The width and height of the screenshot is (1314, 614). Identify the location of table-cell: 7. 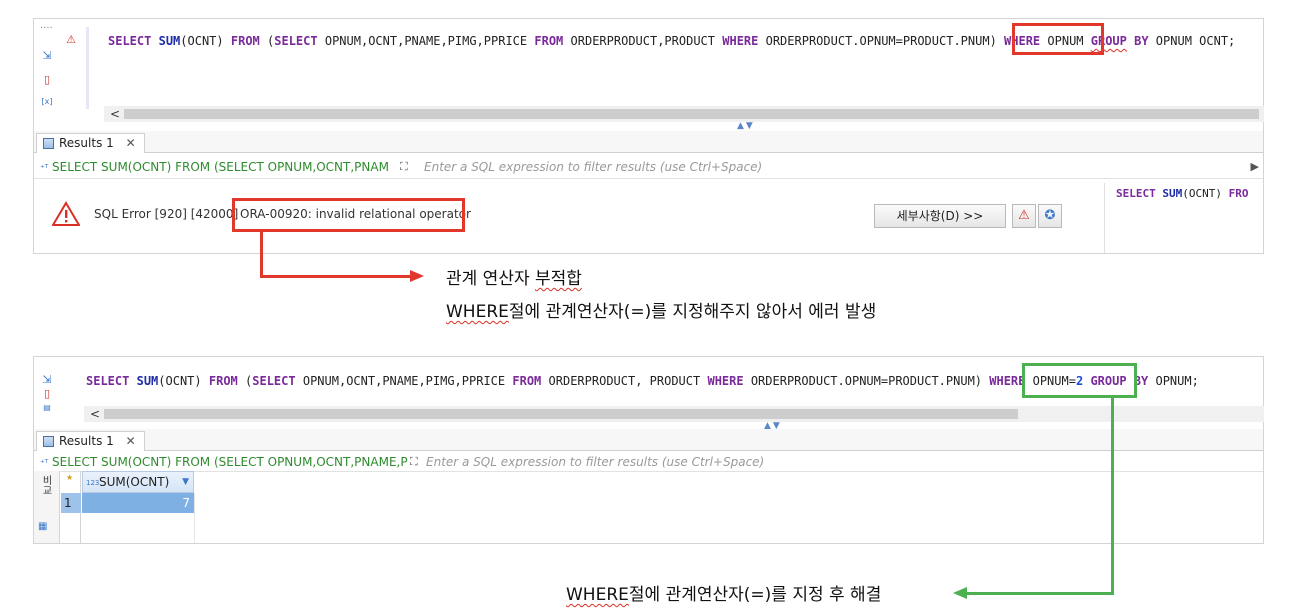
(138, 503).